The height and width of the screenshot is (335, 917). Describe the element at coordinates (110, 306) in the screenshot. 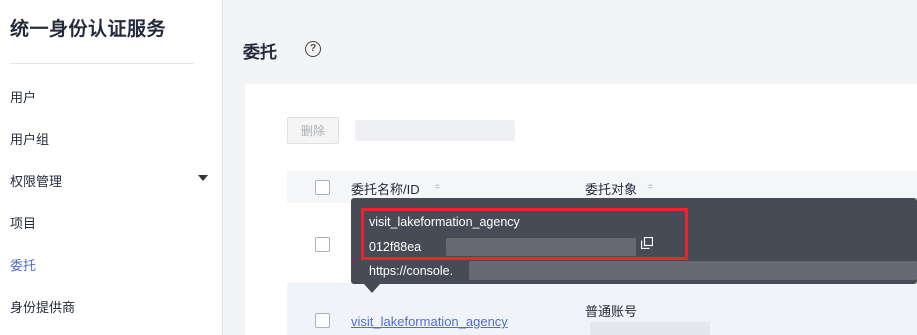

I see `sidebar-item-identity-providers: 身份提供商` at that location.